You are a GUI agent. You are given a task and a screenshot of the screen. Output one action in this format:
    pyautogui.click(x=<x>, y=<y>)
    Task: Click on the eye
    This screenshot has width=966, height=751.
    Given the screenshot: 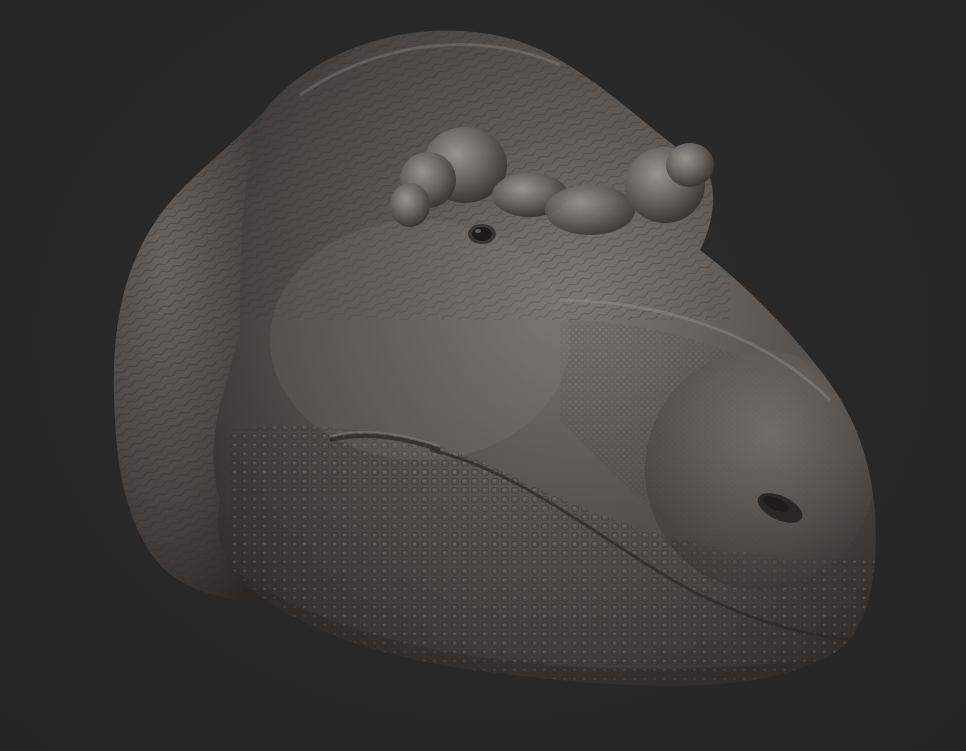 What is the action you would take?
    pyautogui.click(x=482, y=234)
    